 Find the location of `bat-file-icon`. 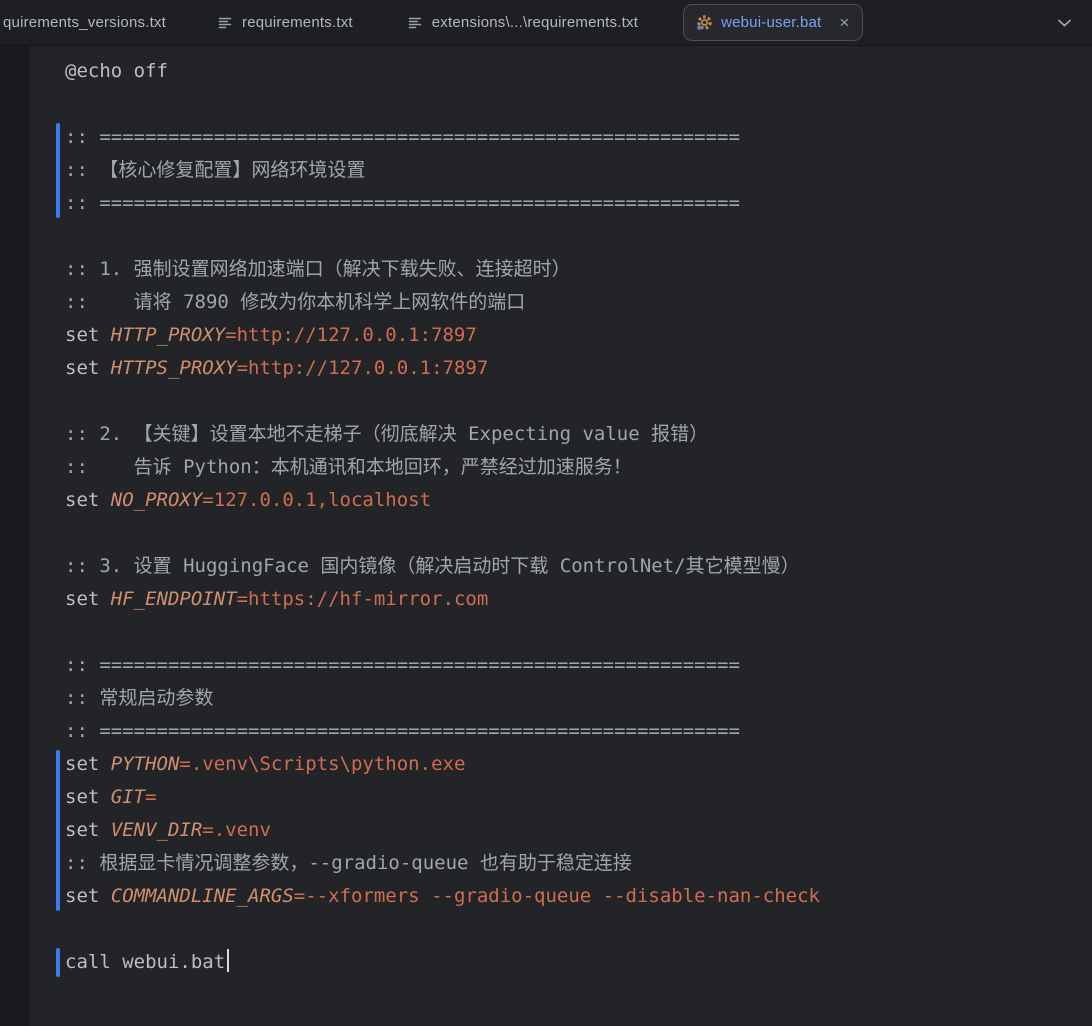

bat-file-icon is located at coordinates (704, 22).